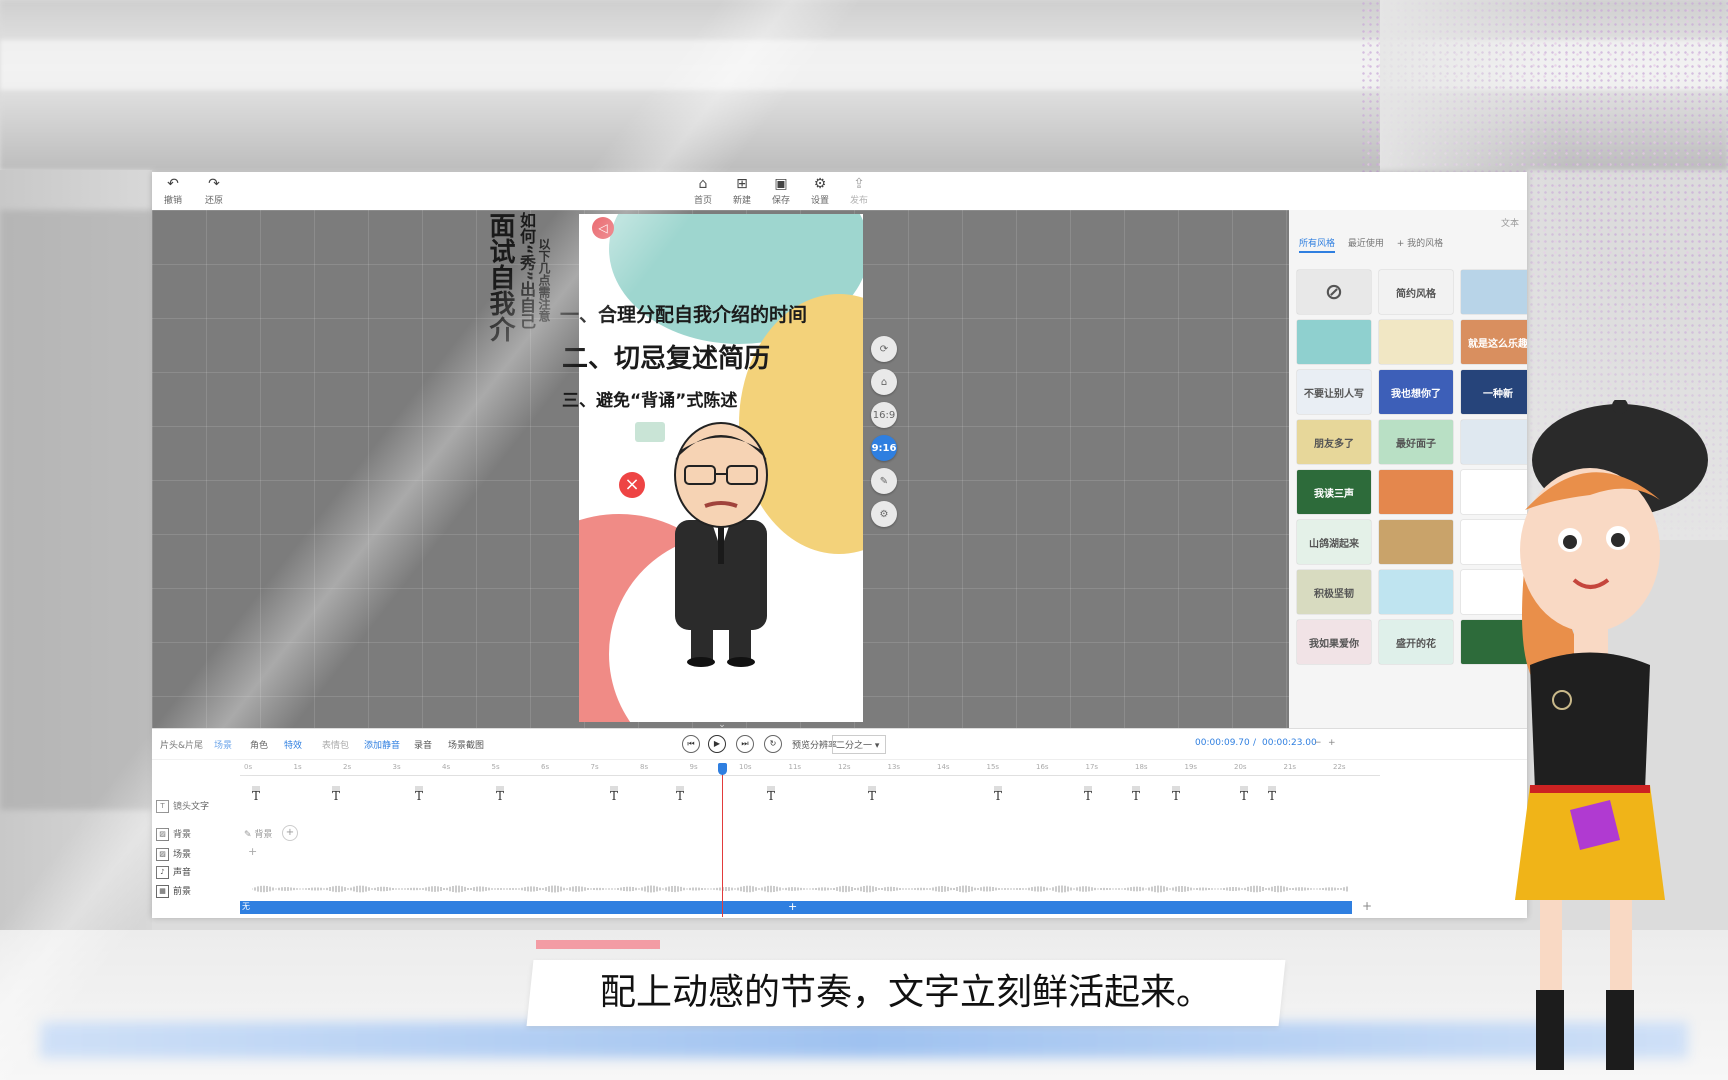  What do you see at coordinates (691, 744) in the screenshot?
I see `previous-icon: ⏮` at bounding box center [691, 744].